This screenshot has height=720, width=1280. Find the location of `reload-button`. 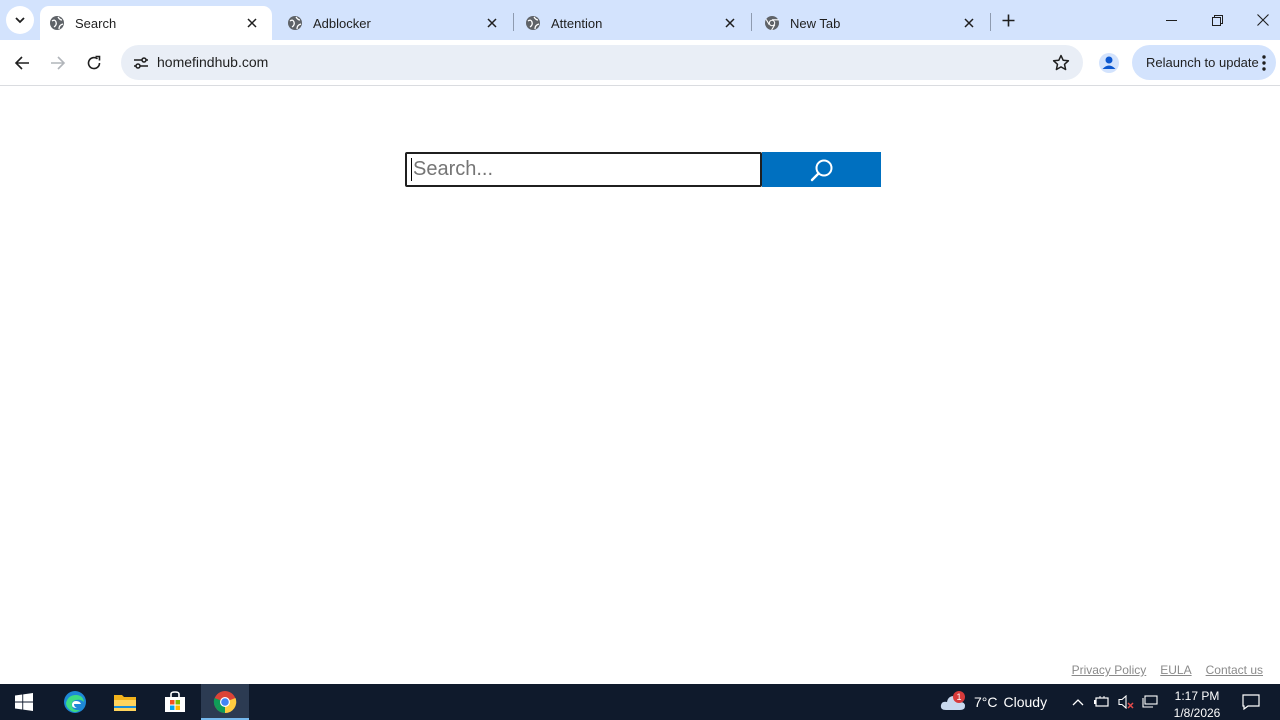

reload-button is located at coordinates (94, 63).